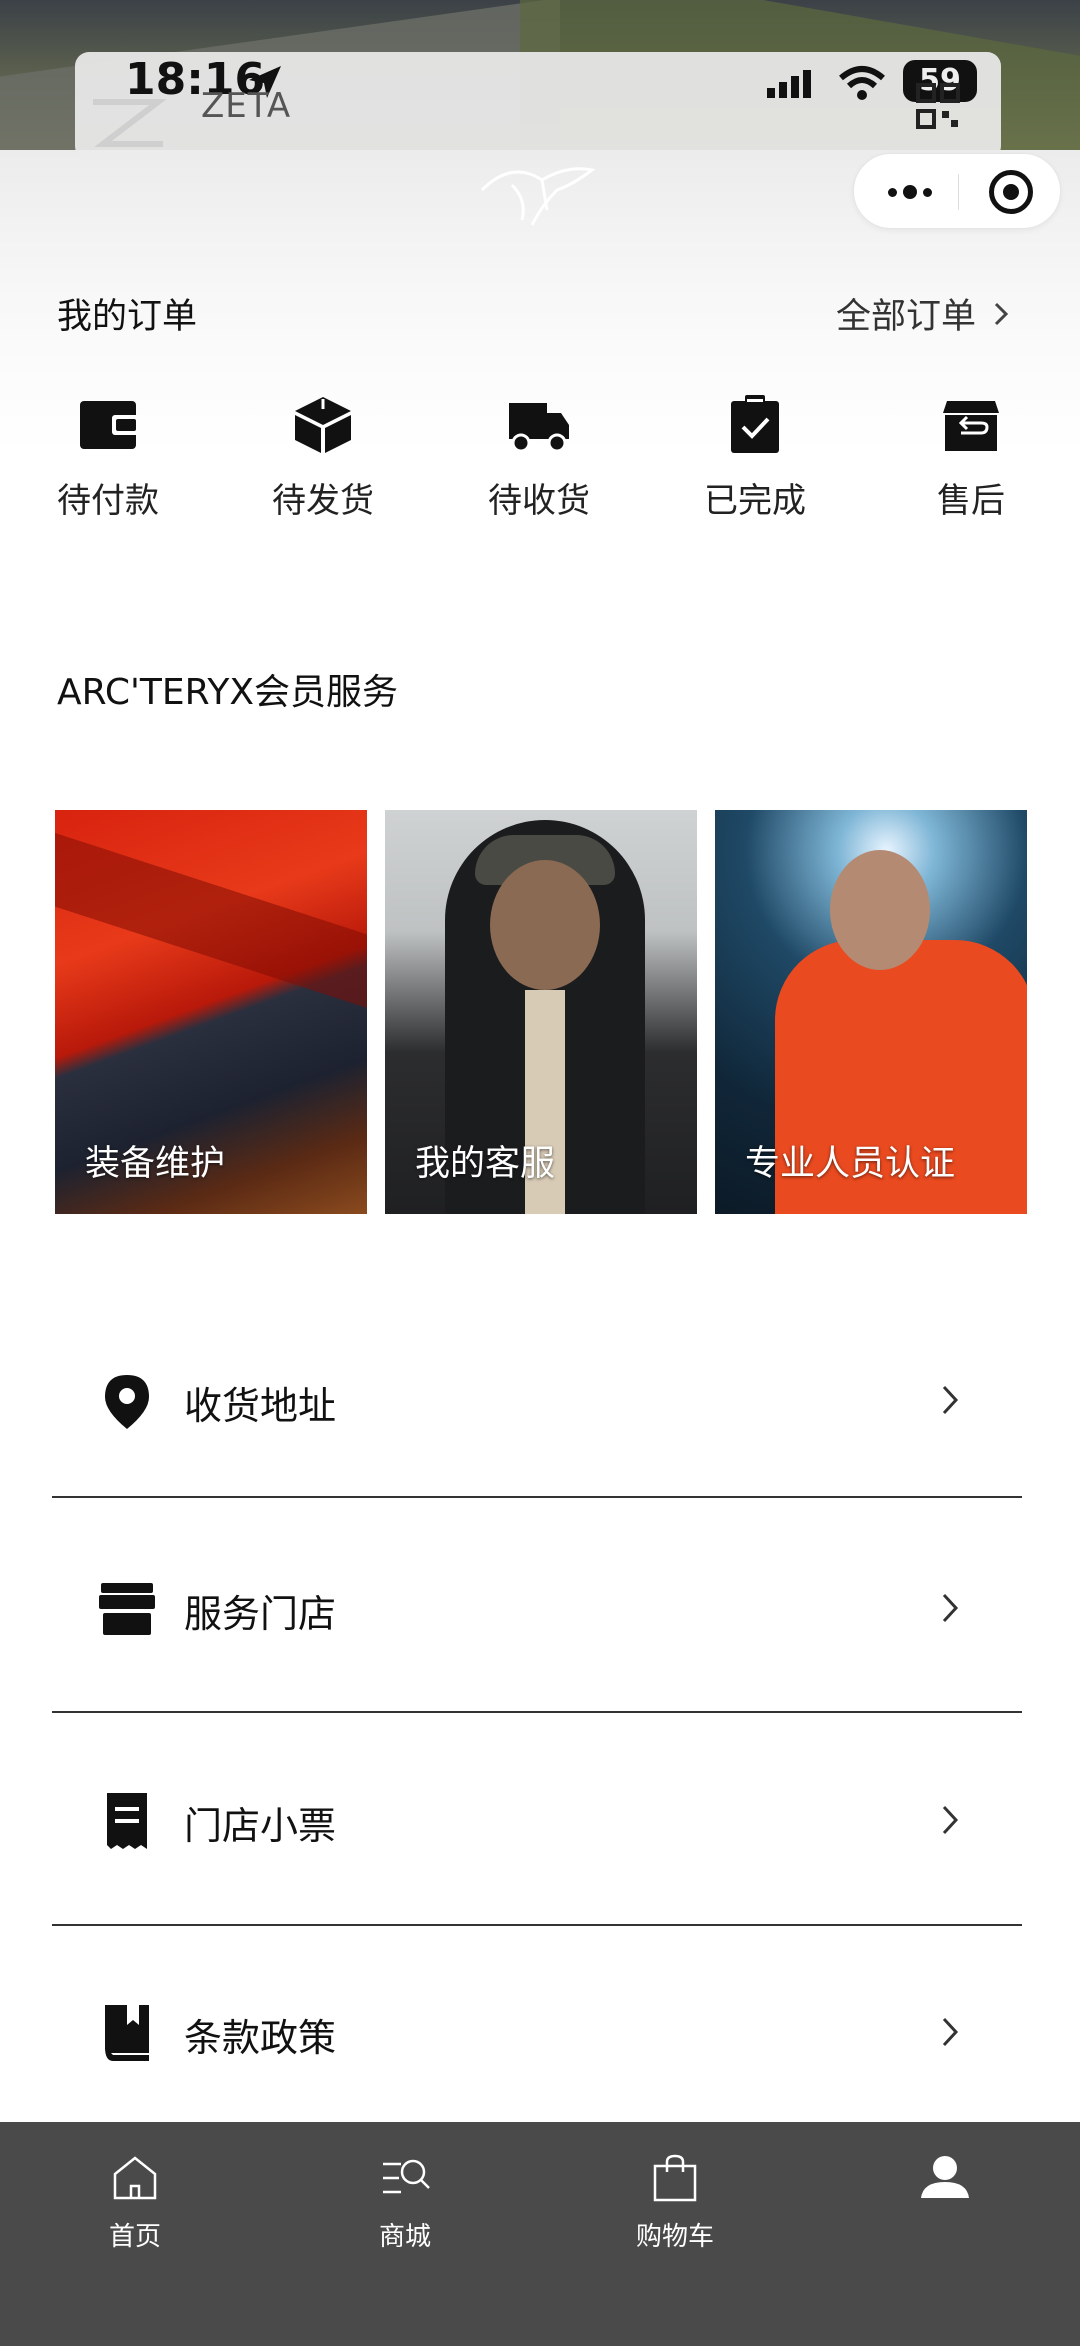 The height and width of the screenshot is (2346, 1080). I want to click on book-icon, so click(127, 2033).